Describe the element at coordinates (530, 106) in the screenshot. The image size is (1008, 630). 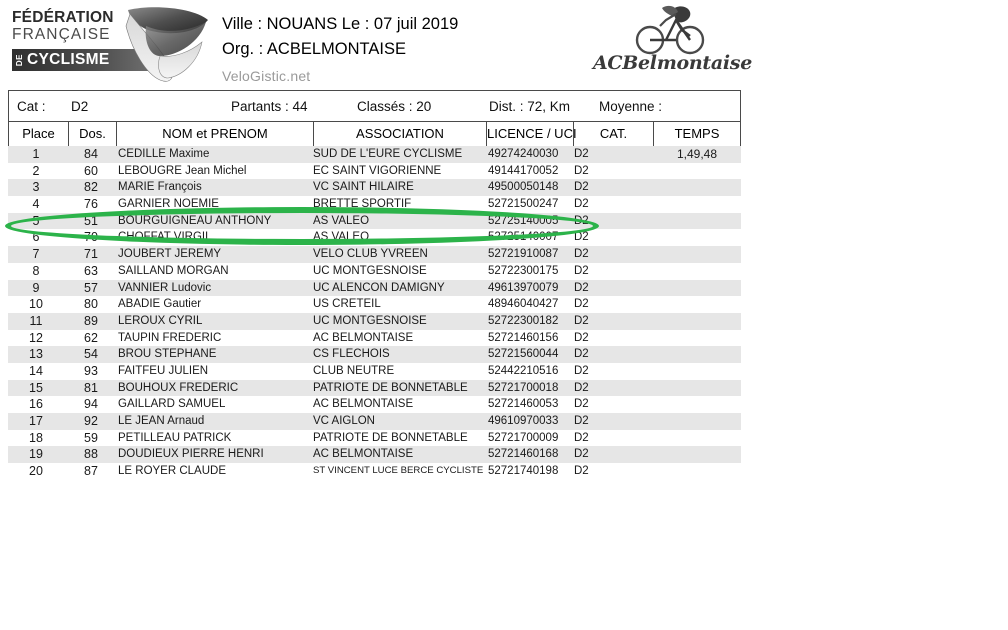
I see `distance-value: Dist. : 72, Km` at that location.